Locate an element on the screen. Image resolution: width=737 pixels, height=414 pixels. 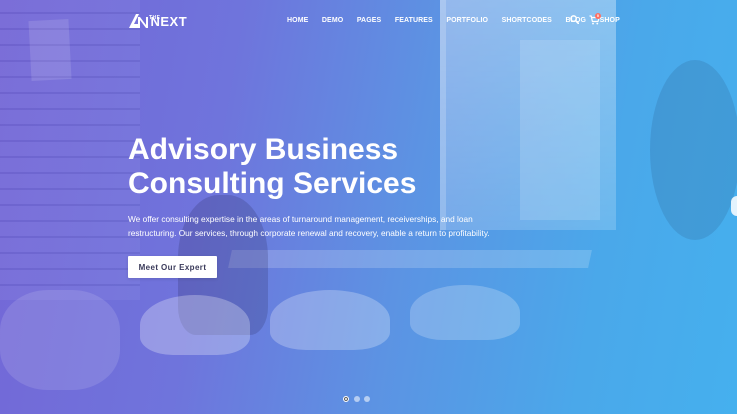
slider-pagination is located at coordinates (359, 399).